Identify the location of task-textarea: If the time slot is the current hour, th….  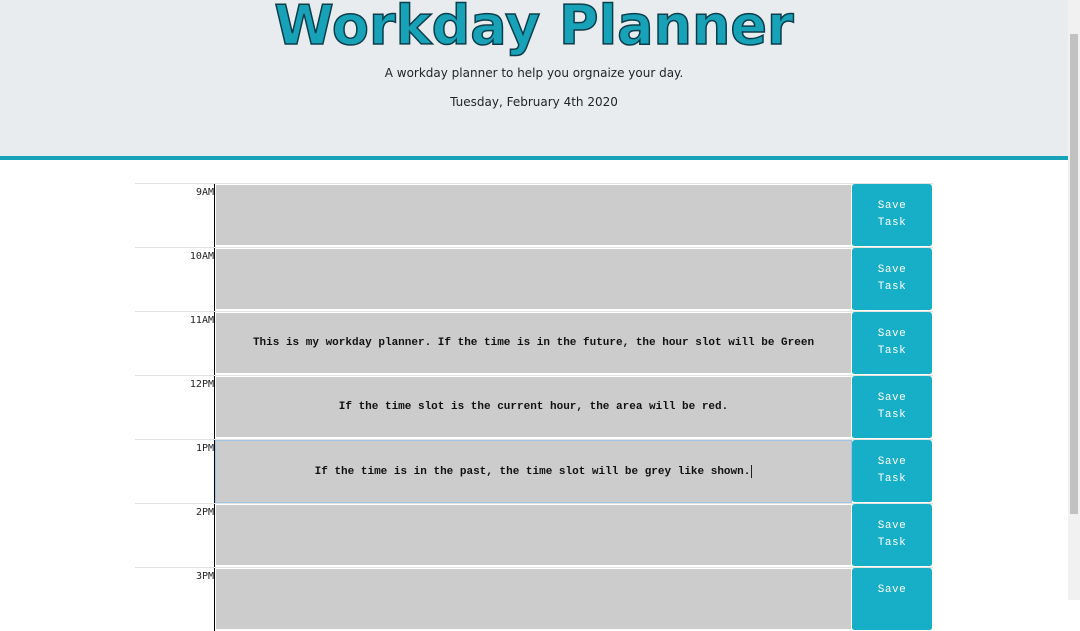
(533, 407).